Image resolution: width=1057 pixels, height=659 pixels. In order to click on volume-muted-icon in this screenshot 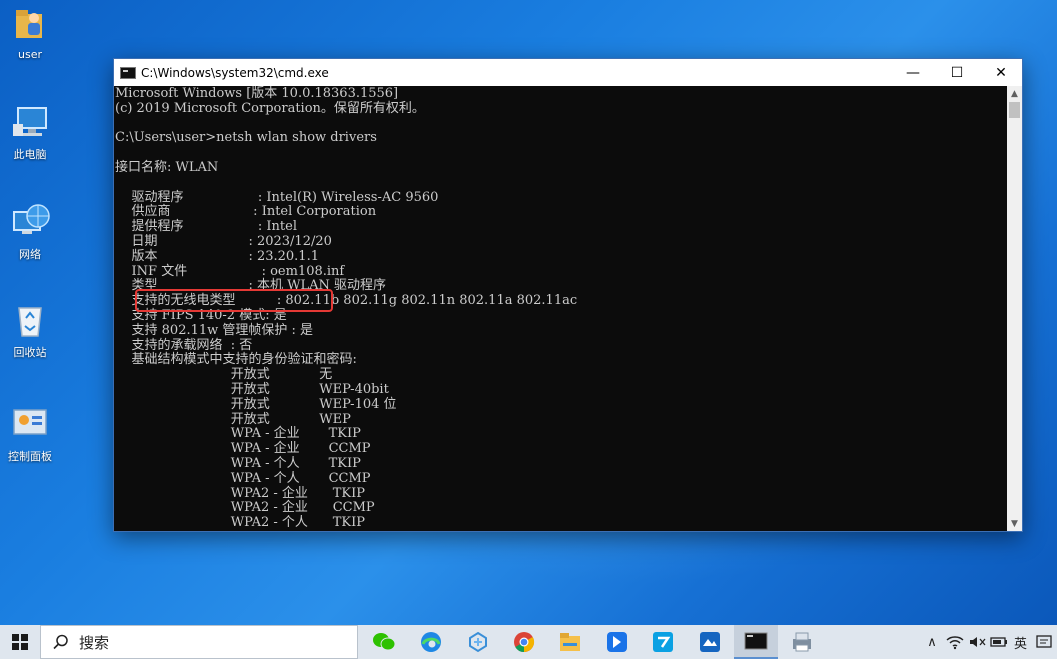, I will do `click(977, 642)`.